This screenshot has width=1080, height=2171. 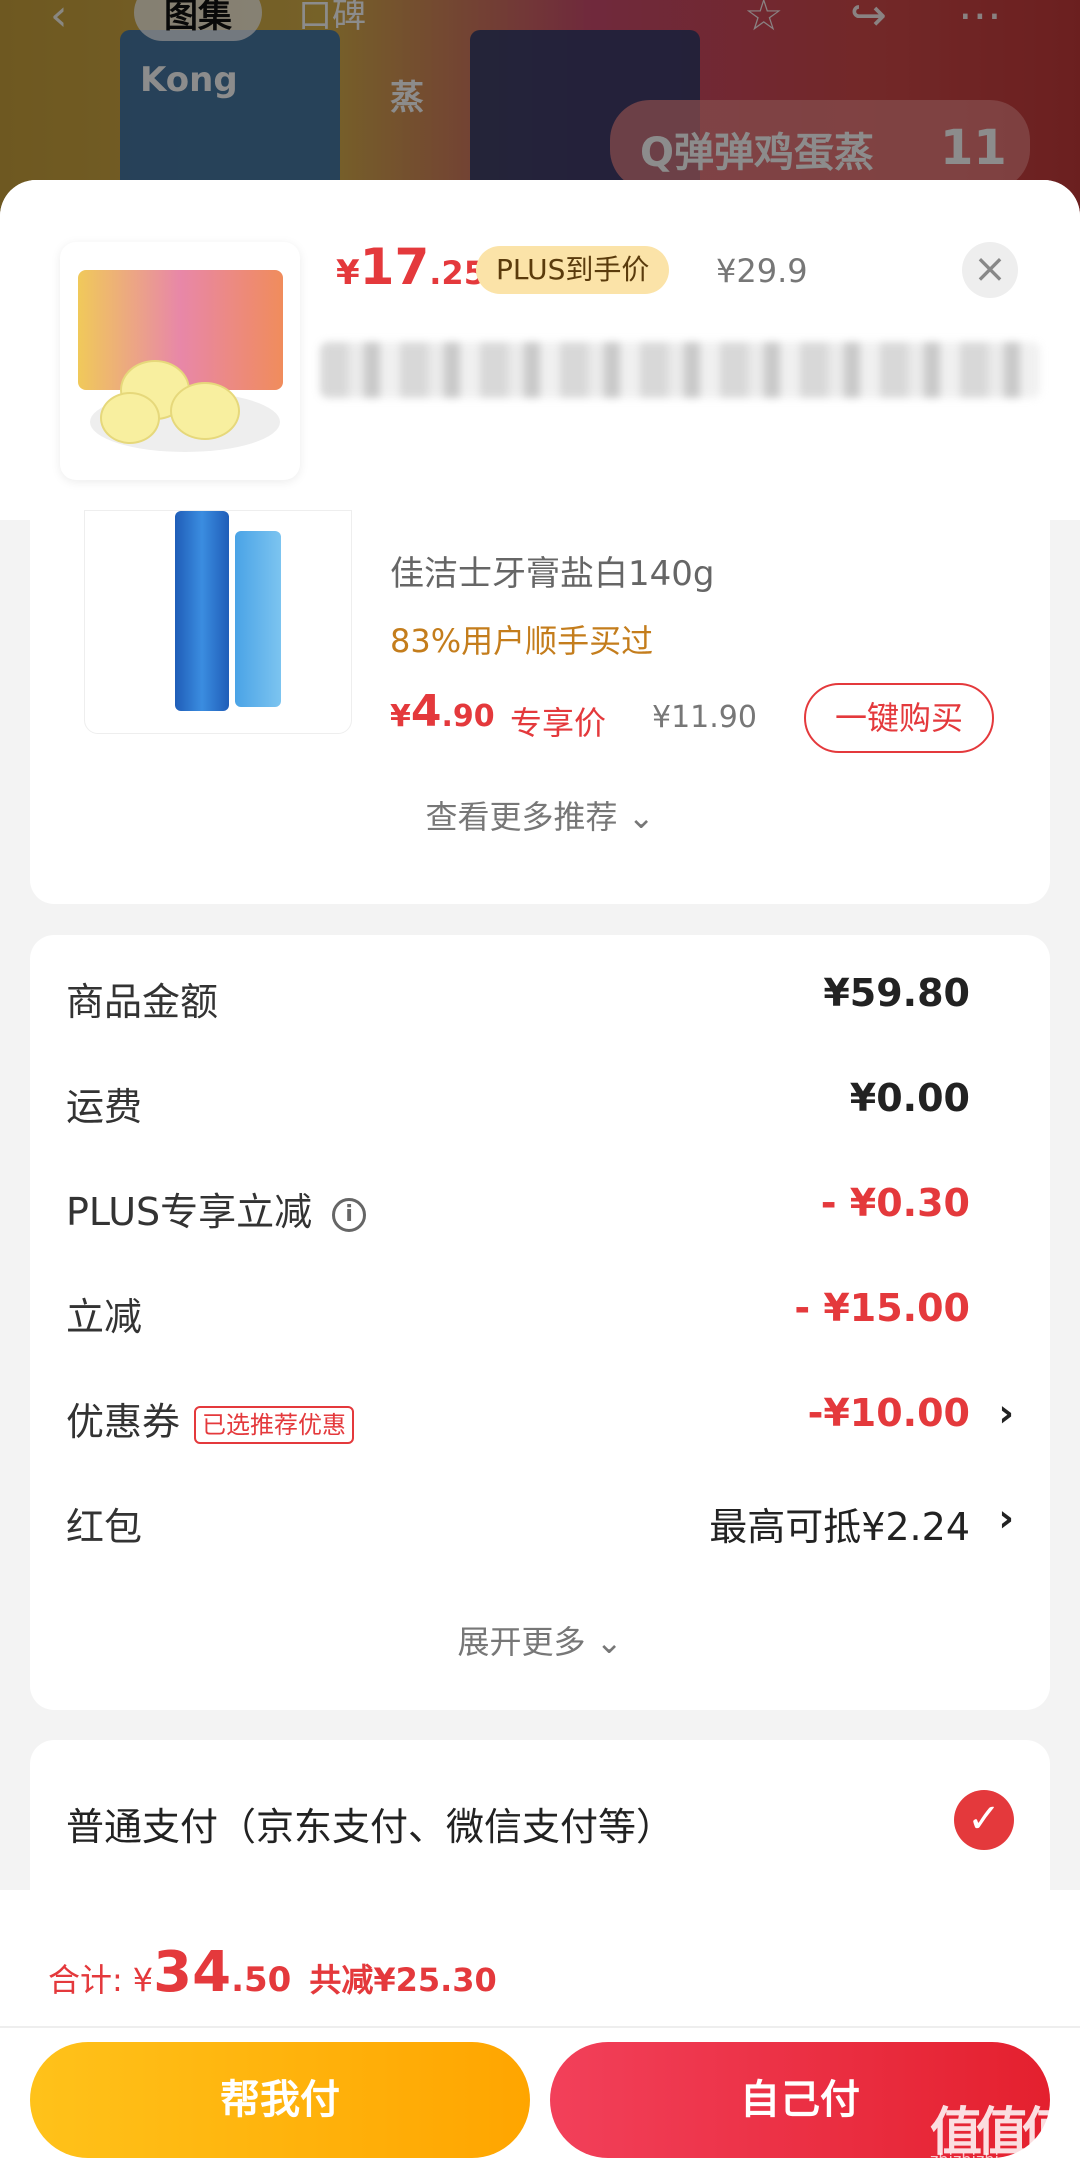 What do you see at coordinates (521, 1642) in the screenshot?
I see `expand-more-label: 展开更多` at bounding box center [521, 1642].